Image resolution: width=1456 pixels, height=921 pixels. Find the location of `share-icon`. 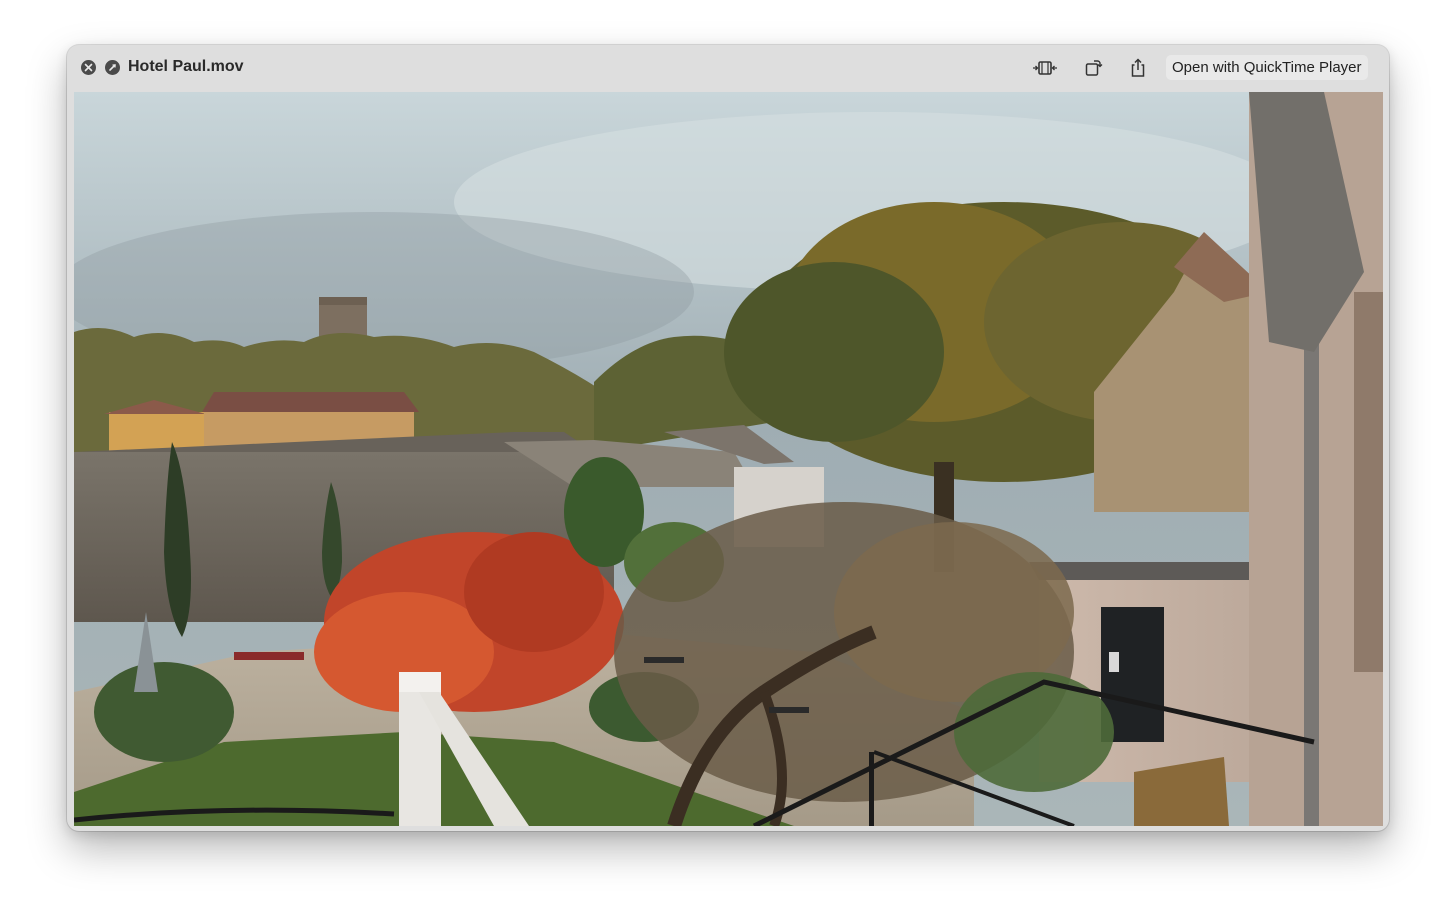

share-icon is located at coordinates (1138, 68).